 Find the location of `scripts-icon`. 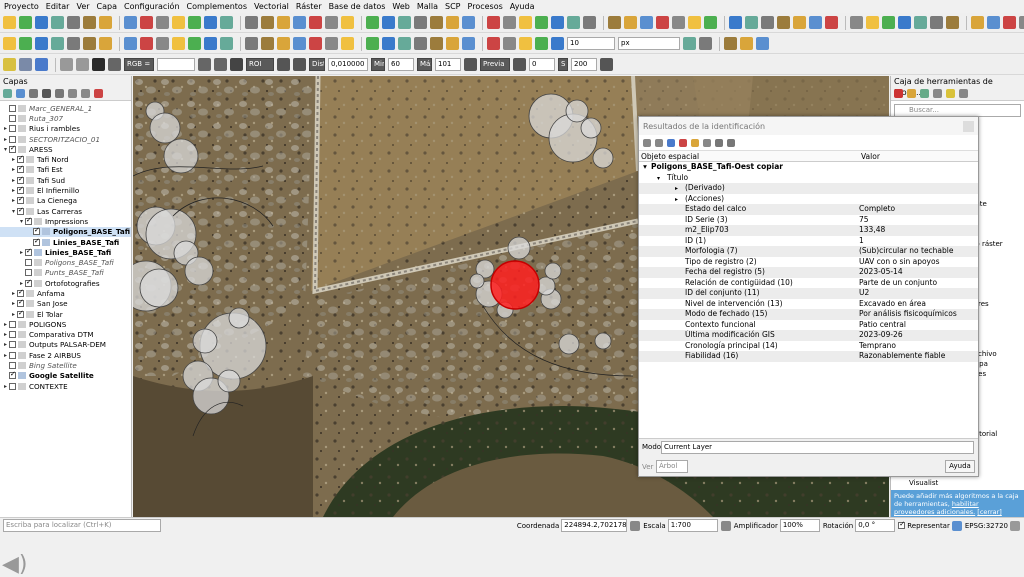

scripts-icon is located at coordinates (911, 93).